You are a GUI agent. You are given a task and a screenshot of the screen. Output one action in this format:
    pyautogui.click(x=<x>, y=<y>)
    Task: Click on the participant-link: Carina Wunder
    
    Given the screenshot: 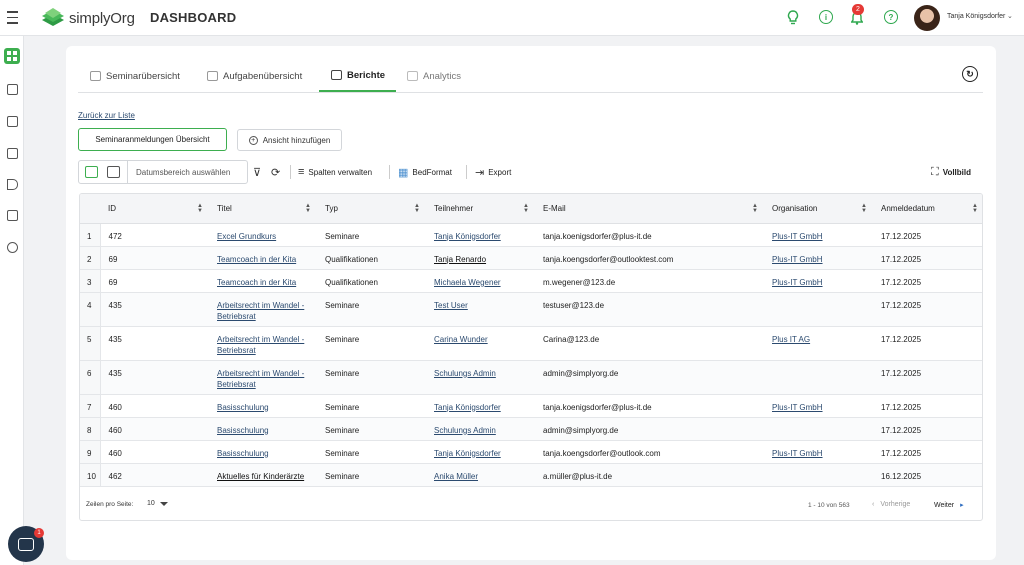 What is the action you would take?
    pyautogui.click(x=461, y=339)
    